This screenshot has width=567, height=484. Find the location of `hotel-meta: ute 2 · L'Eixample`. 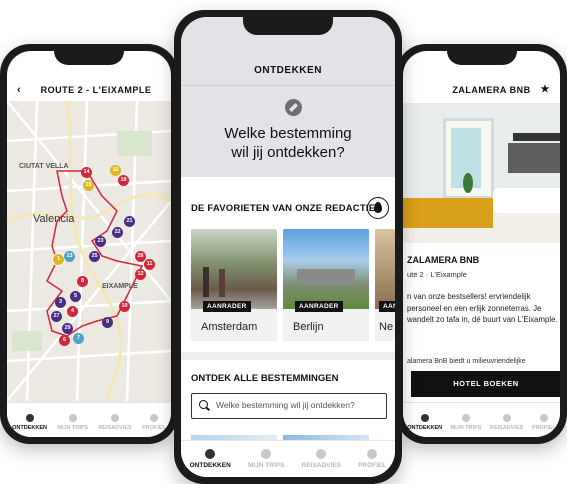

hotel-meta: ute 2 · L'Eixample is located at coordinates (437, 274).